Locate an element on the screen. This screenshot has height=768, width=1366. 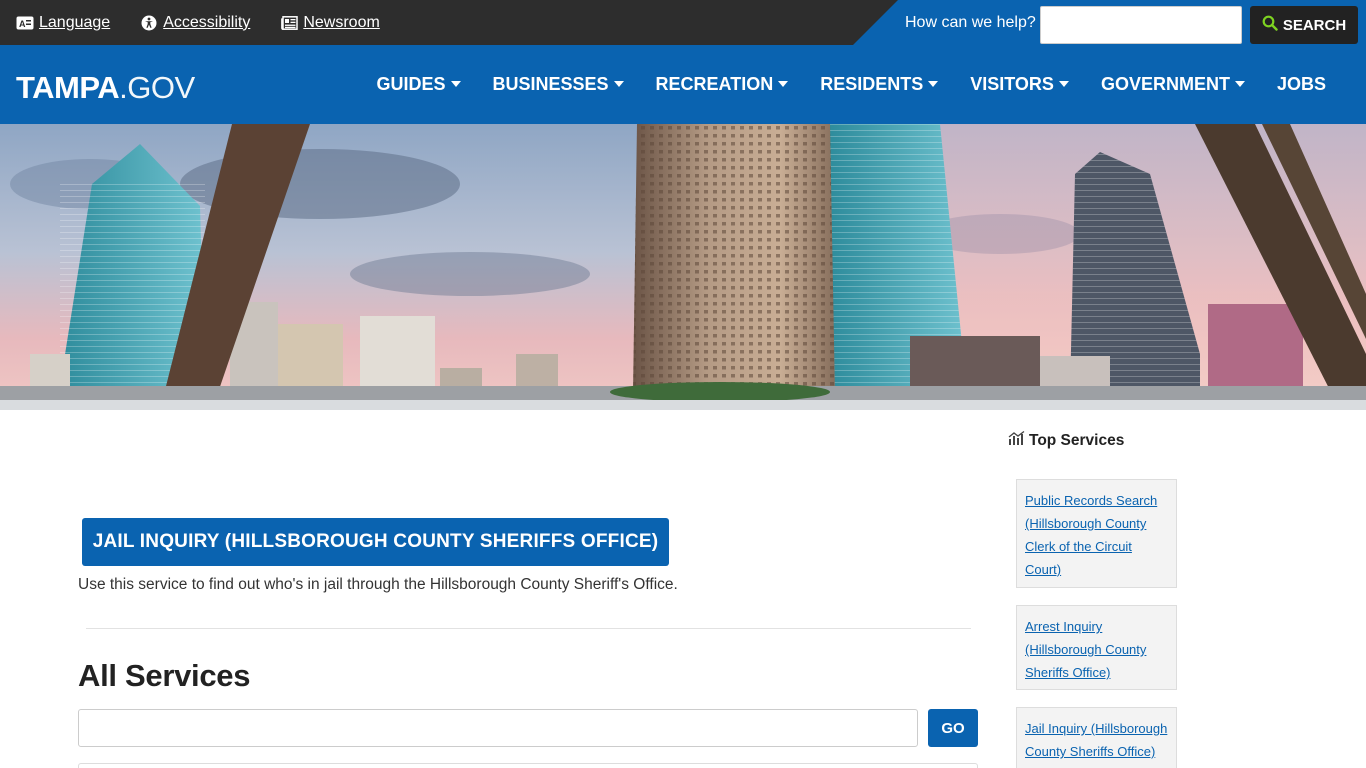
nav-item-label: VISITORS is located at coordinates (1012, 84).